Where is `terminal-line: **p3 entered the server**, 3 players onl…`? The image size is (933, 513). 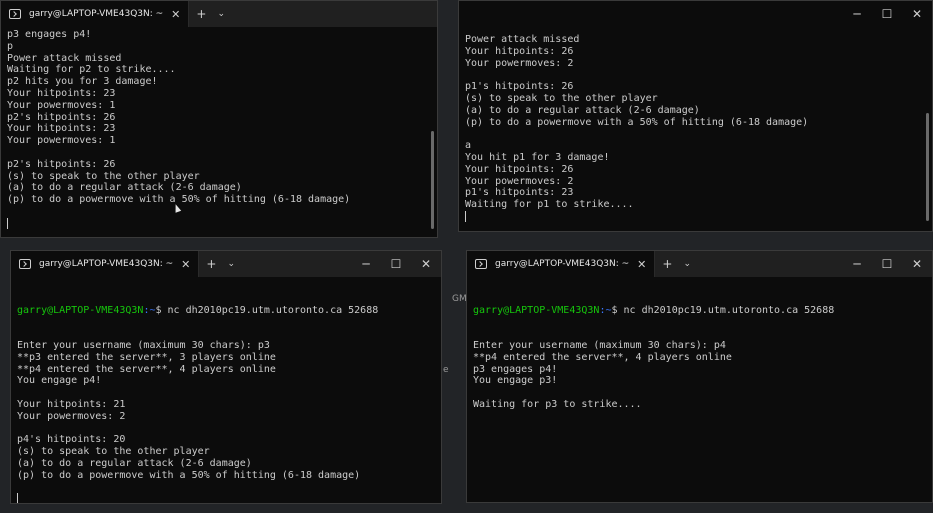
terminal-line: **p3 entered the server**, 3 players onl… is located at coordinates (146, 357).